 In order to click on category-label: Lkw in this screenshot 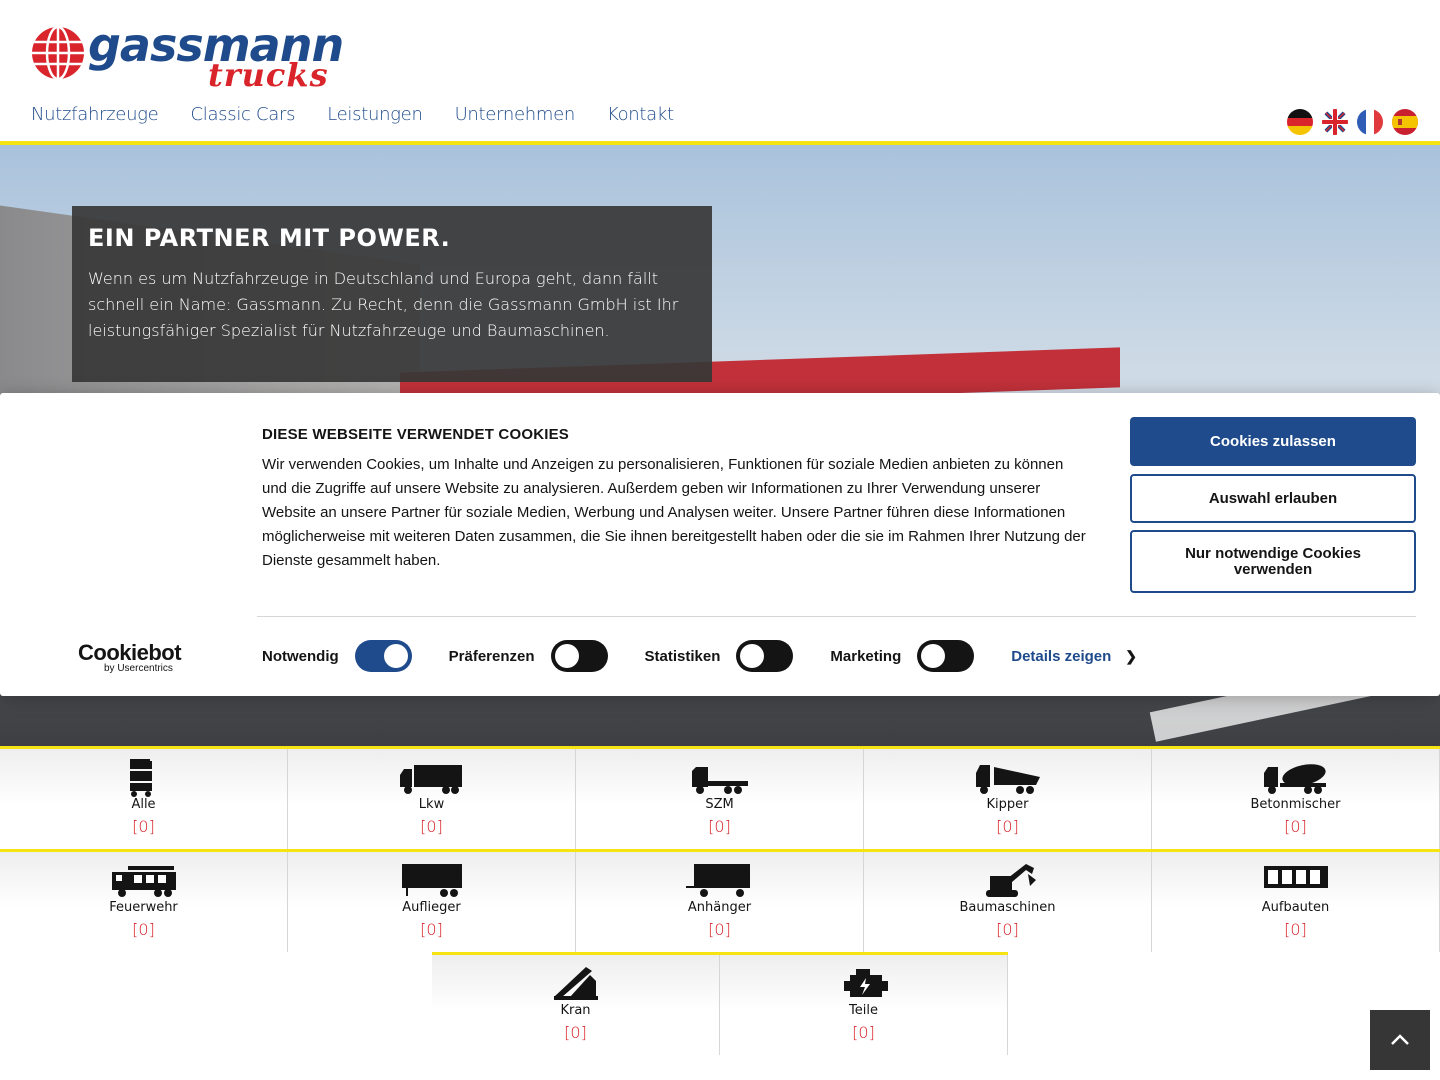, I will do `click(431, 804)`.